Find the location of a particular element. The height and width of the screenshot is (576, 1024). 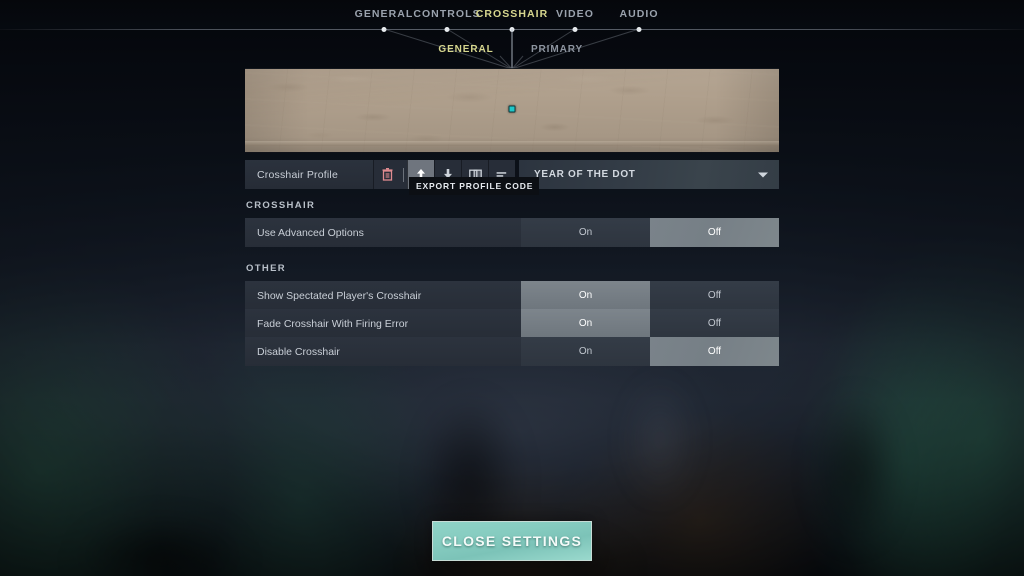

close-settings-label: CLOSE SETTINGS is located at coordinates (512, 541).